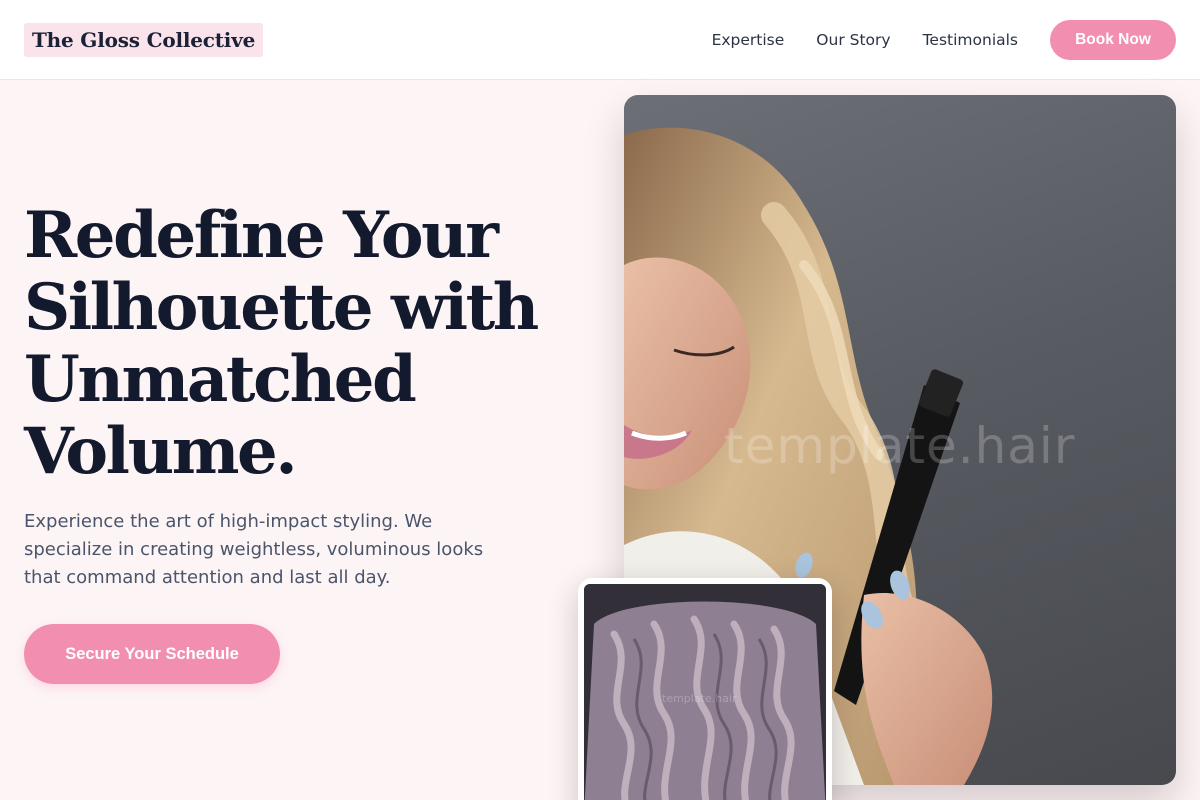  I want to click on main-photo-watermark: template.hair, so click(900, 446).